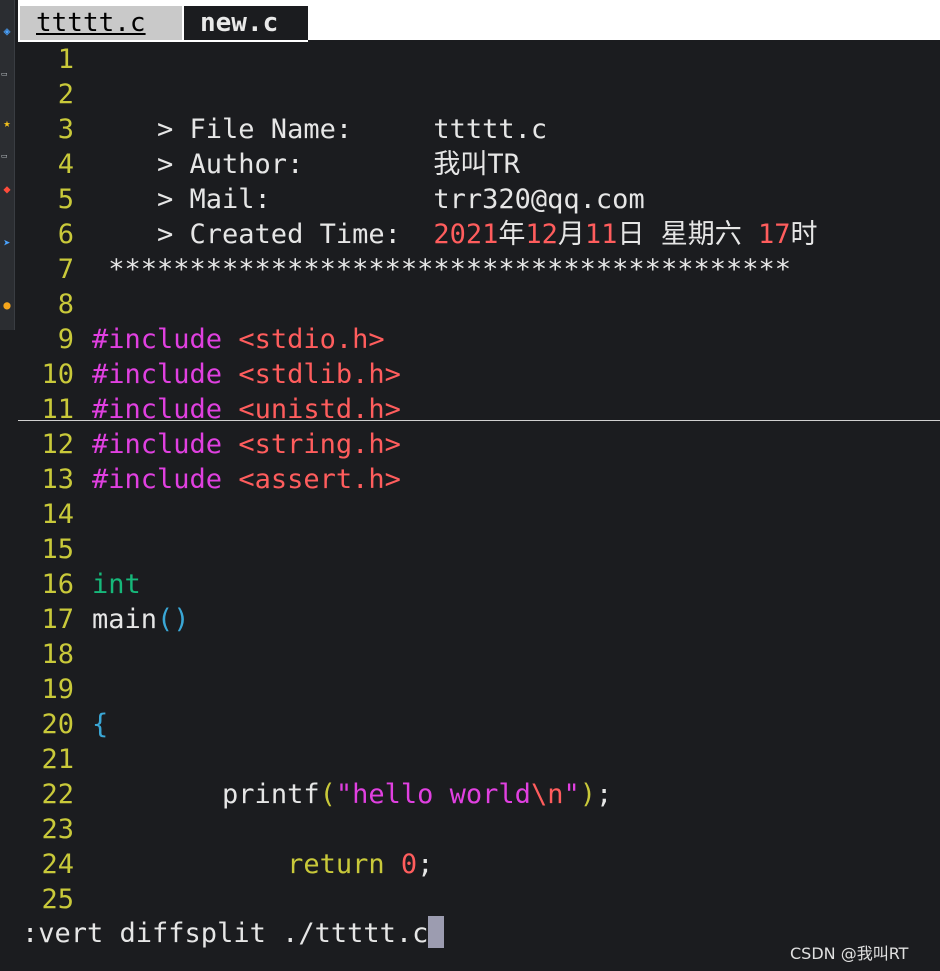 Image resolution: width=940 pixels, height=971 pixels. Describe the element at coordinates (7, 243) in the screenshot. I see `send-icon: ➤` at that location.